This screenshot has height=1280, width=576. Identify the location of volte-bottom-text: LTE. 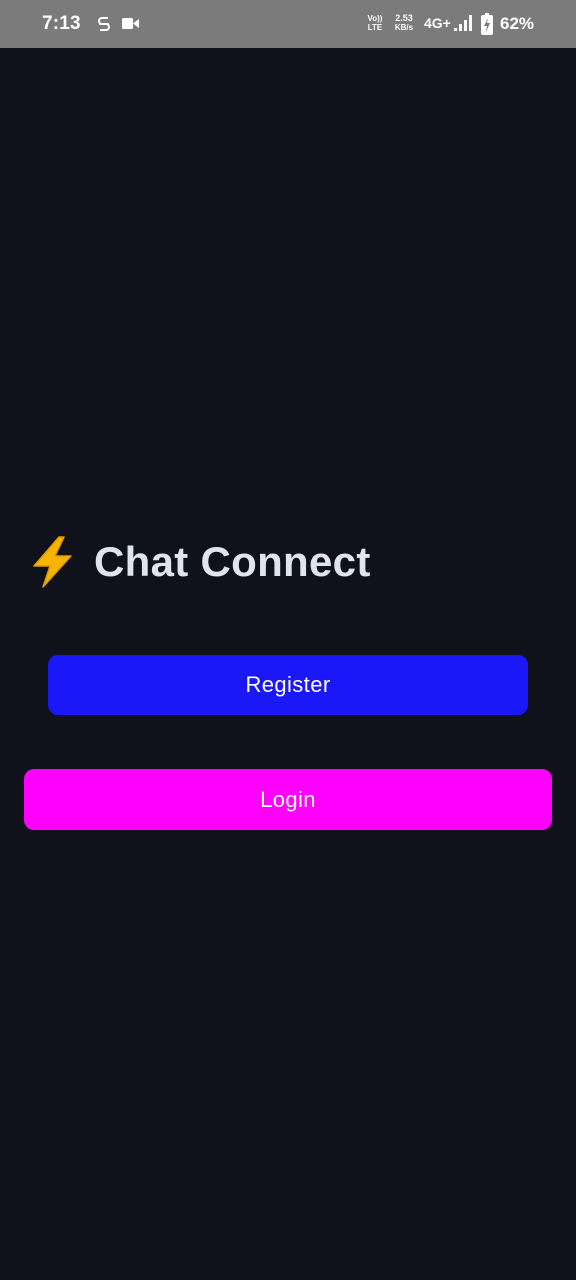
(375, 27).